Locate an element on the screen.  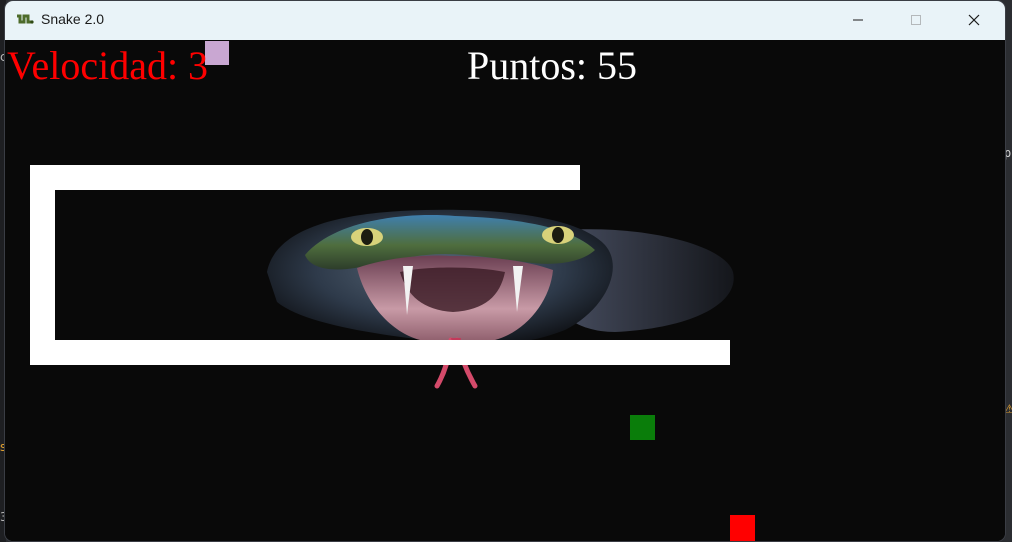
snake-app-icon is located at coordinates (25, 19).